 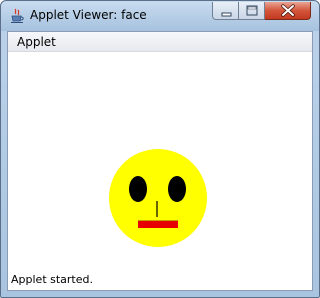 I want to click on close-button, so click(x=288, y=11).